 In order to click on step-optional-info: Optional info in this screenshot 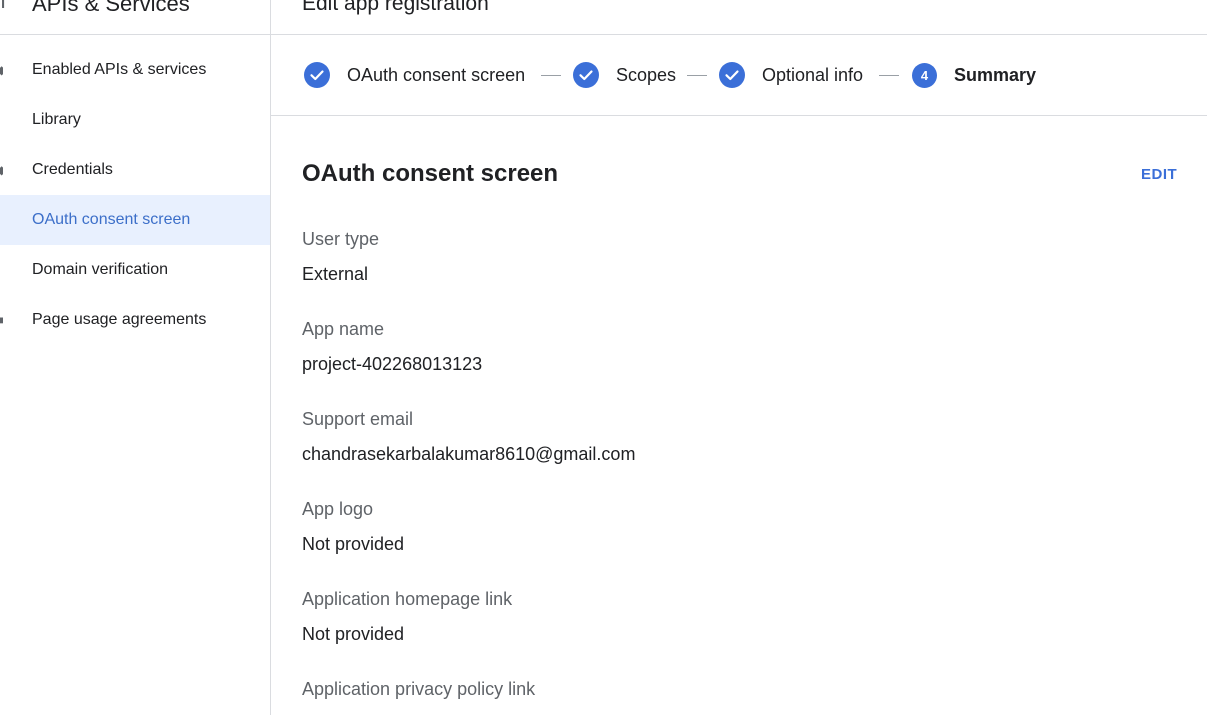, I will do `click(791, 75)`.